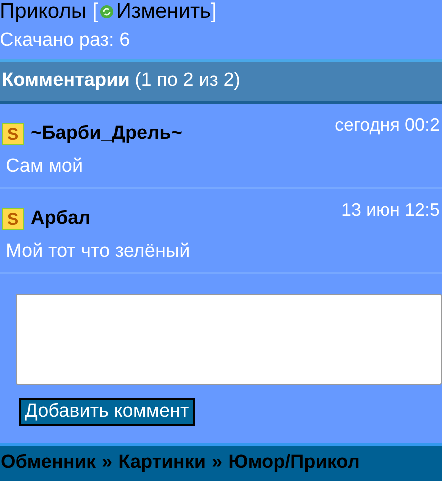 The height and width of the screenshot is (481, 442). I want to click on comment-date: сегодня 00:2, so click(387, 125).